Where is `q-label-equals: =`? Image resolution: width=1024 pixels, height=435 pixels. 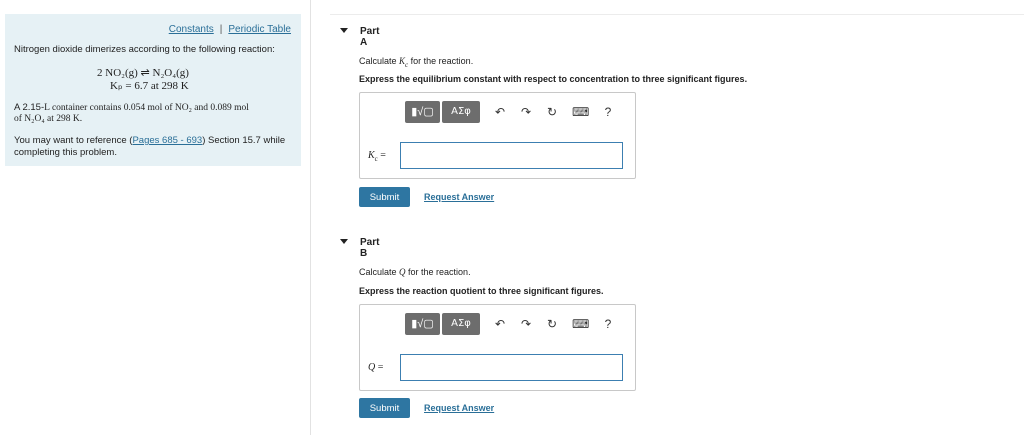 q-label-equals: = is located at coordinates (379, 367).